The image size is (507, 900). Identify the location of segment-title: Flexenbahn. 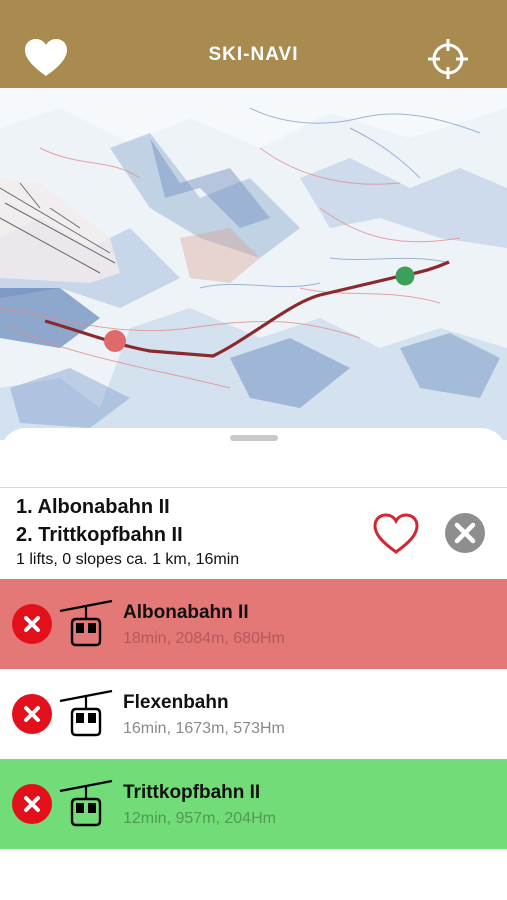
(176, 702).